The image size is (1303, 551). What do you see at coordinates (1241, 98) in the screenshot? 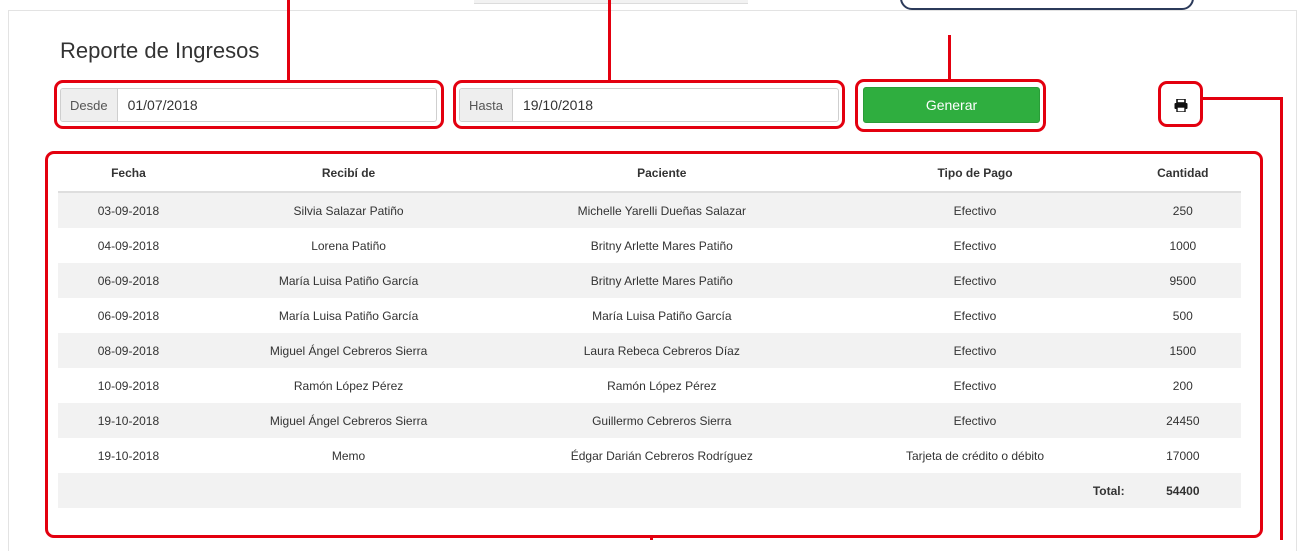
I see `annotation-line-print-horizontal` at bounding box center [1241, 98].